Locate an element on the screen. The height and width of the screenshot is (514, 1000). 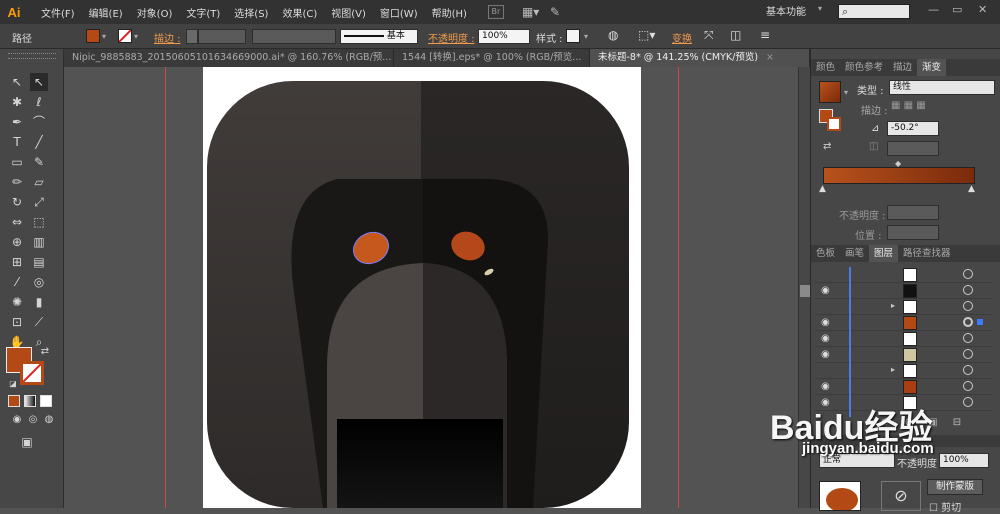
mesh-icon: ⊞ is located at coordinates (17, 262).